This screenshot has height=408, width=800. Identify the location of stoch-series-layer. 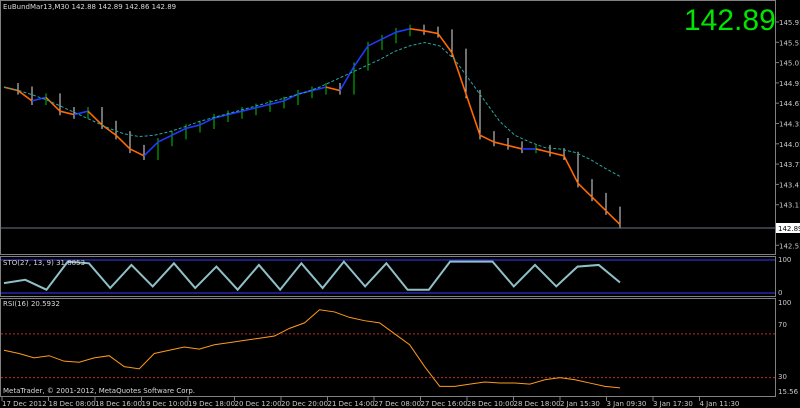
(388, 276).